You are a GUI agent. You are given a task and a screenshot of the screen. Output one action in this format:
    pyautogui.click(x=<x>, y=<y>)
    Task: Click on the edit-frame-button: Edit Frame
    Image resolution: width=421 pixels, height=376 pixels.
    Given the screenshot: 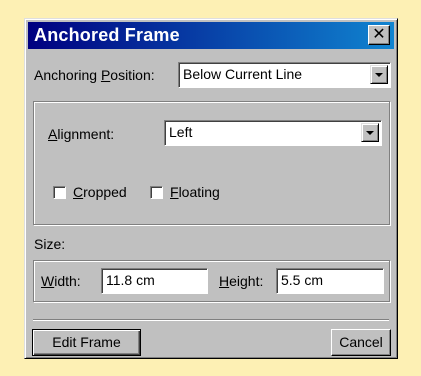 What is the action you would take?
    pyautogui.click(x=86, y=342)
    